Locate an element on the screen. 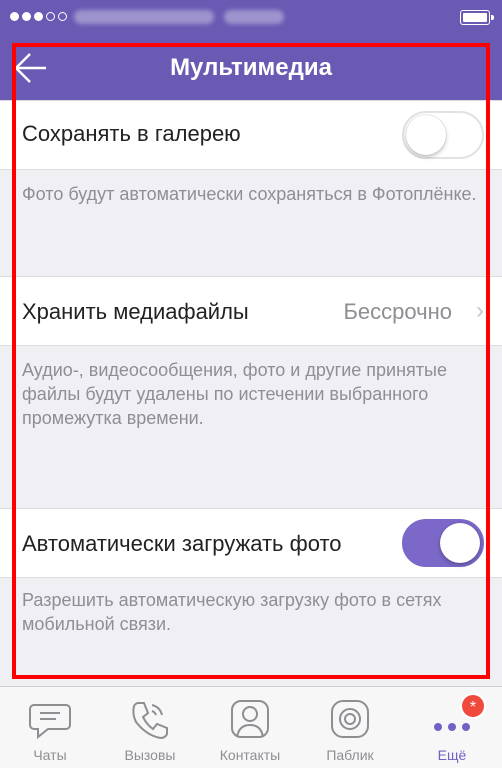 The height and width of the screenshot is (768, 502). tab-chats: Чаты is located at coordinates (50, 727).